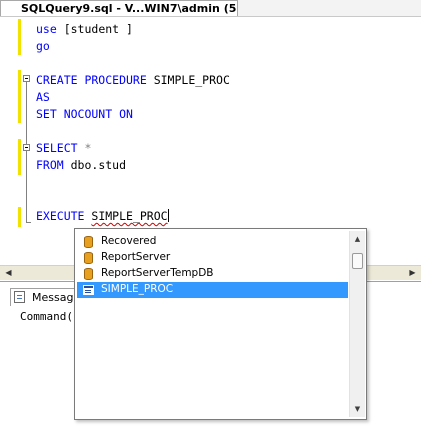 The width and height of the screenshot is (421, 426). I want to click on keyword: AS, so click(43, 97).